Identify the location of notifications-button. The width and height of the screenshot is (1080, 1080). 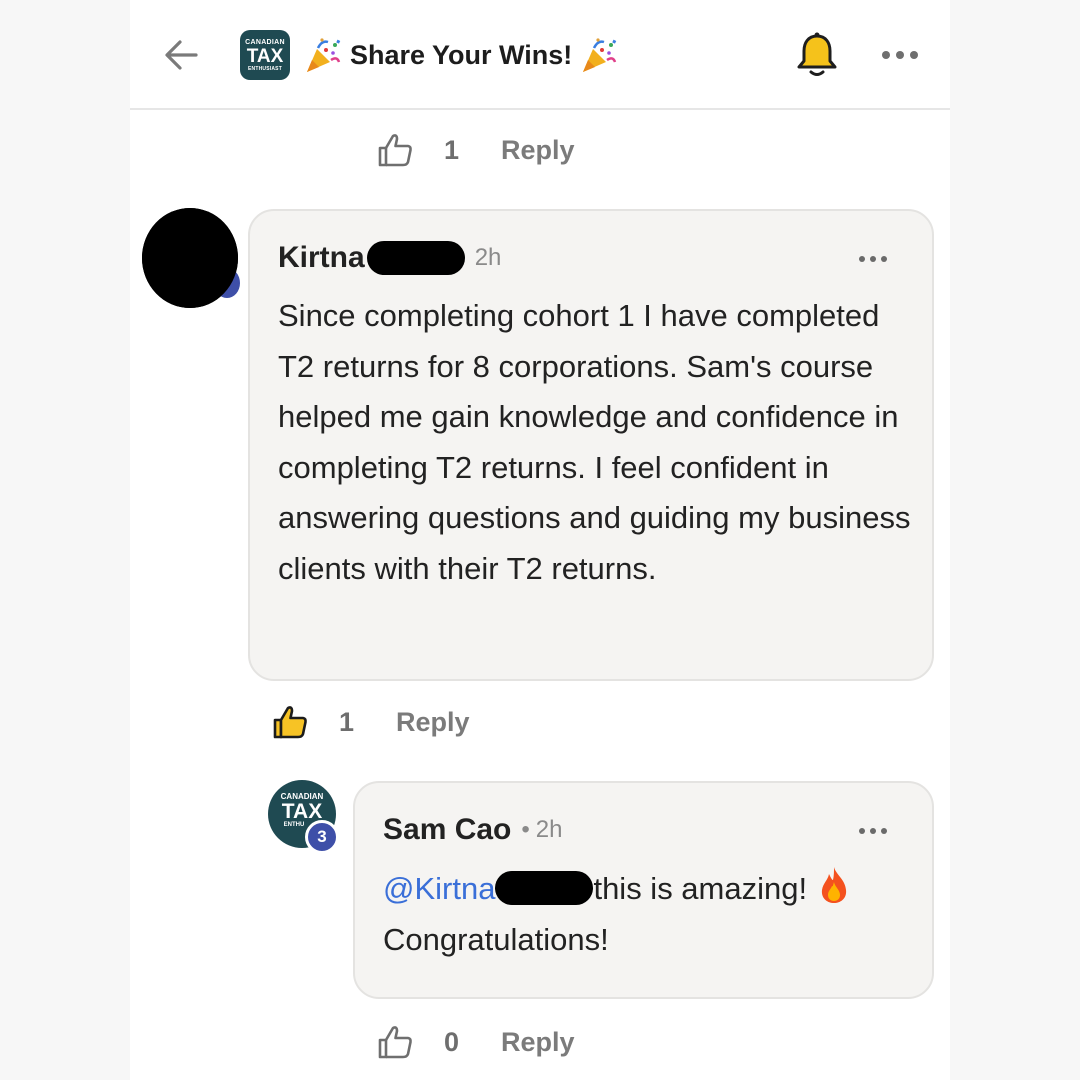
(817, 55).